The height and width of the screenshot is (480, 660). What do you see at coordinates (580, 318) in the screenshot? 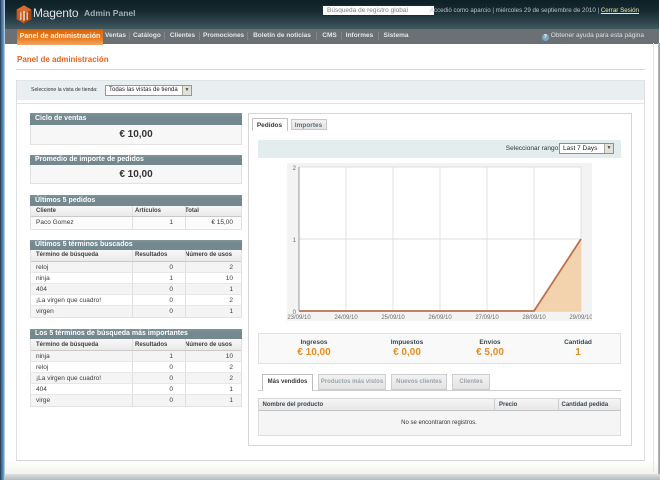
I see `svg-text: 29/09/10` at bounding box center [580, 318].